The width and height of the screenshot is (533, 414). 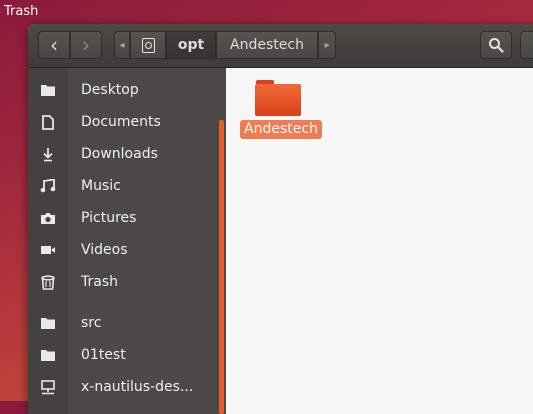 I want to click on download-icon, so click(x=48, y=154).